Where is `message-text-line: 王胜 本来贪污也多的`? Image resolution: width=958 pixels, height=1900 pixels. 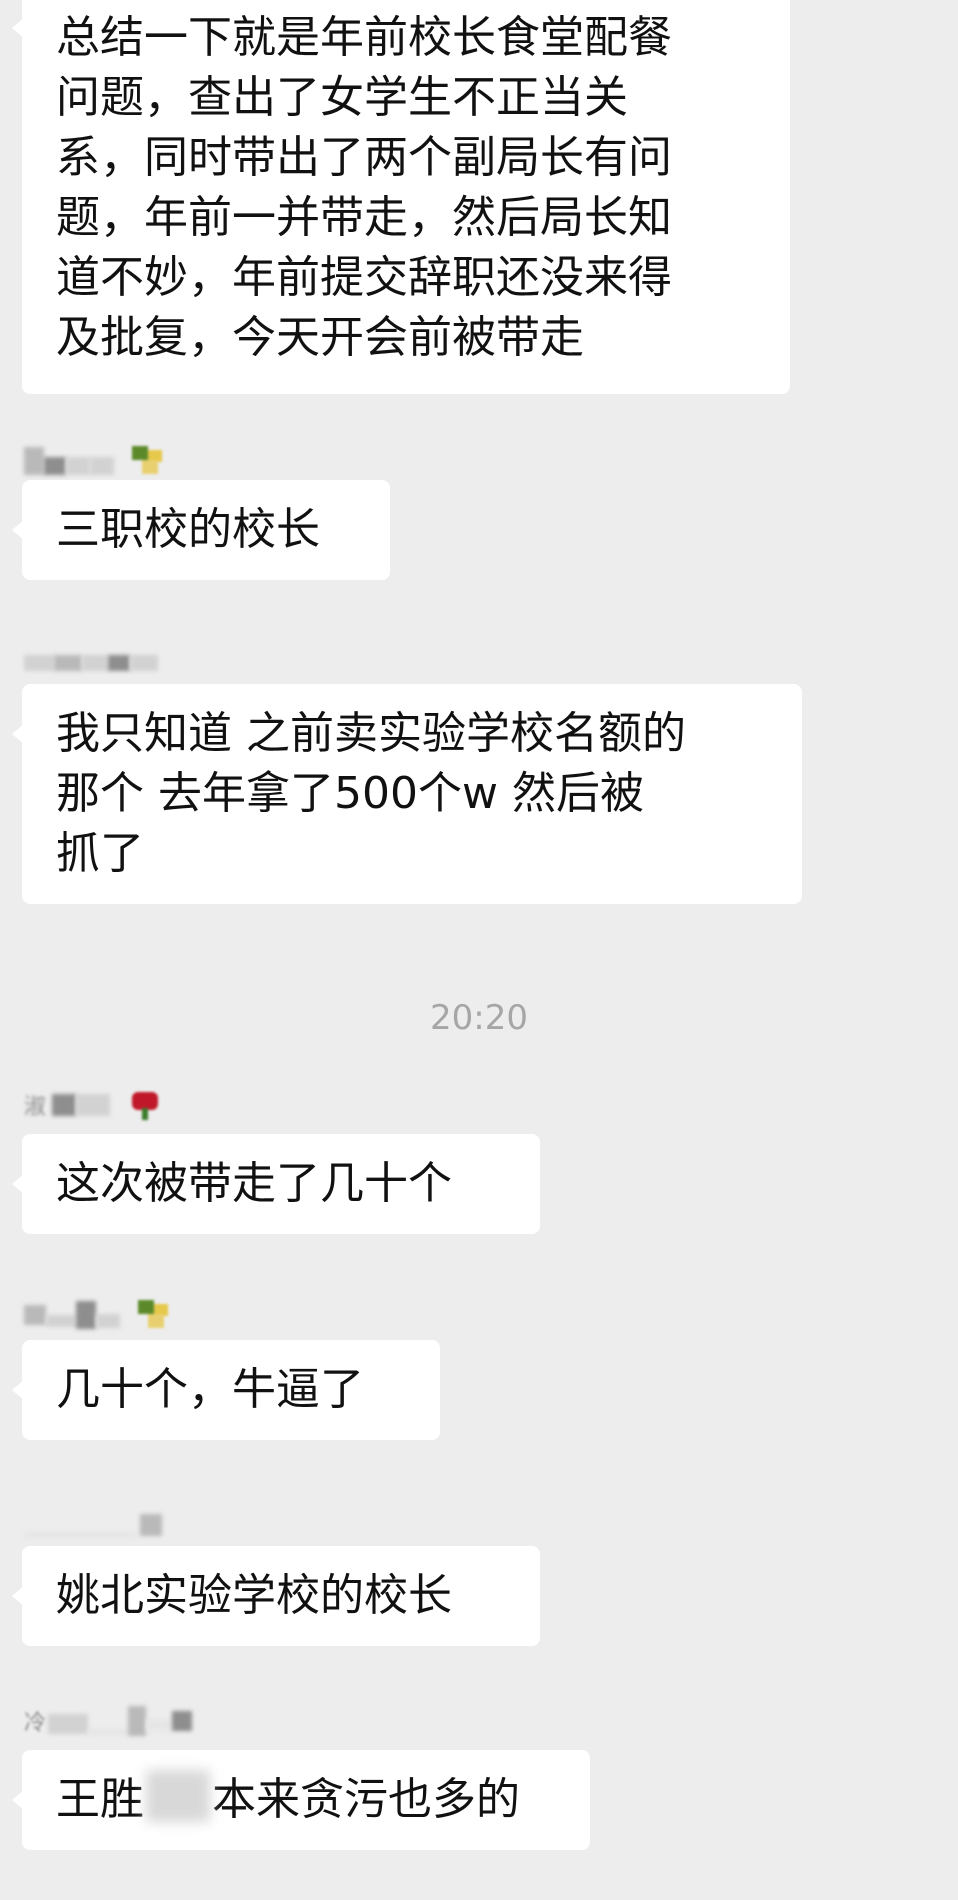
message-text-line: 王胜 本来贪污也多的 is located at coordinates (306, 1800).